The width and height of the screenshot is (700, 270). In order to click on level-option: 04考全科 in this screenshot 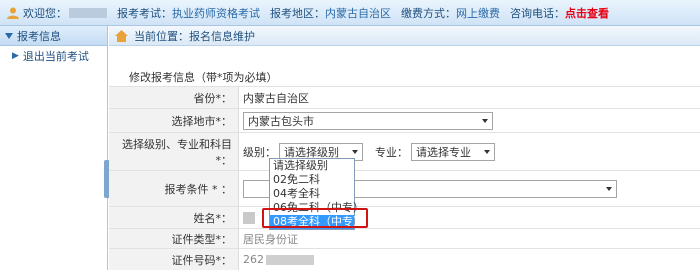, I will do `click(312, 194)`.